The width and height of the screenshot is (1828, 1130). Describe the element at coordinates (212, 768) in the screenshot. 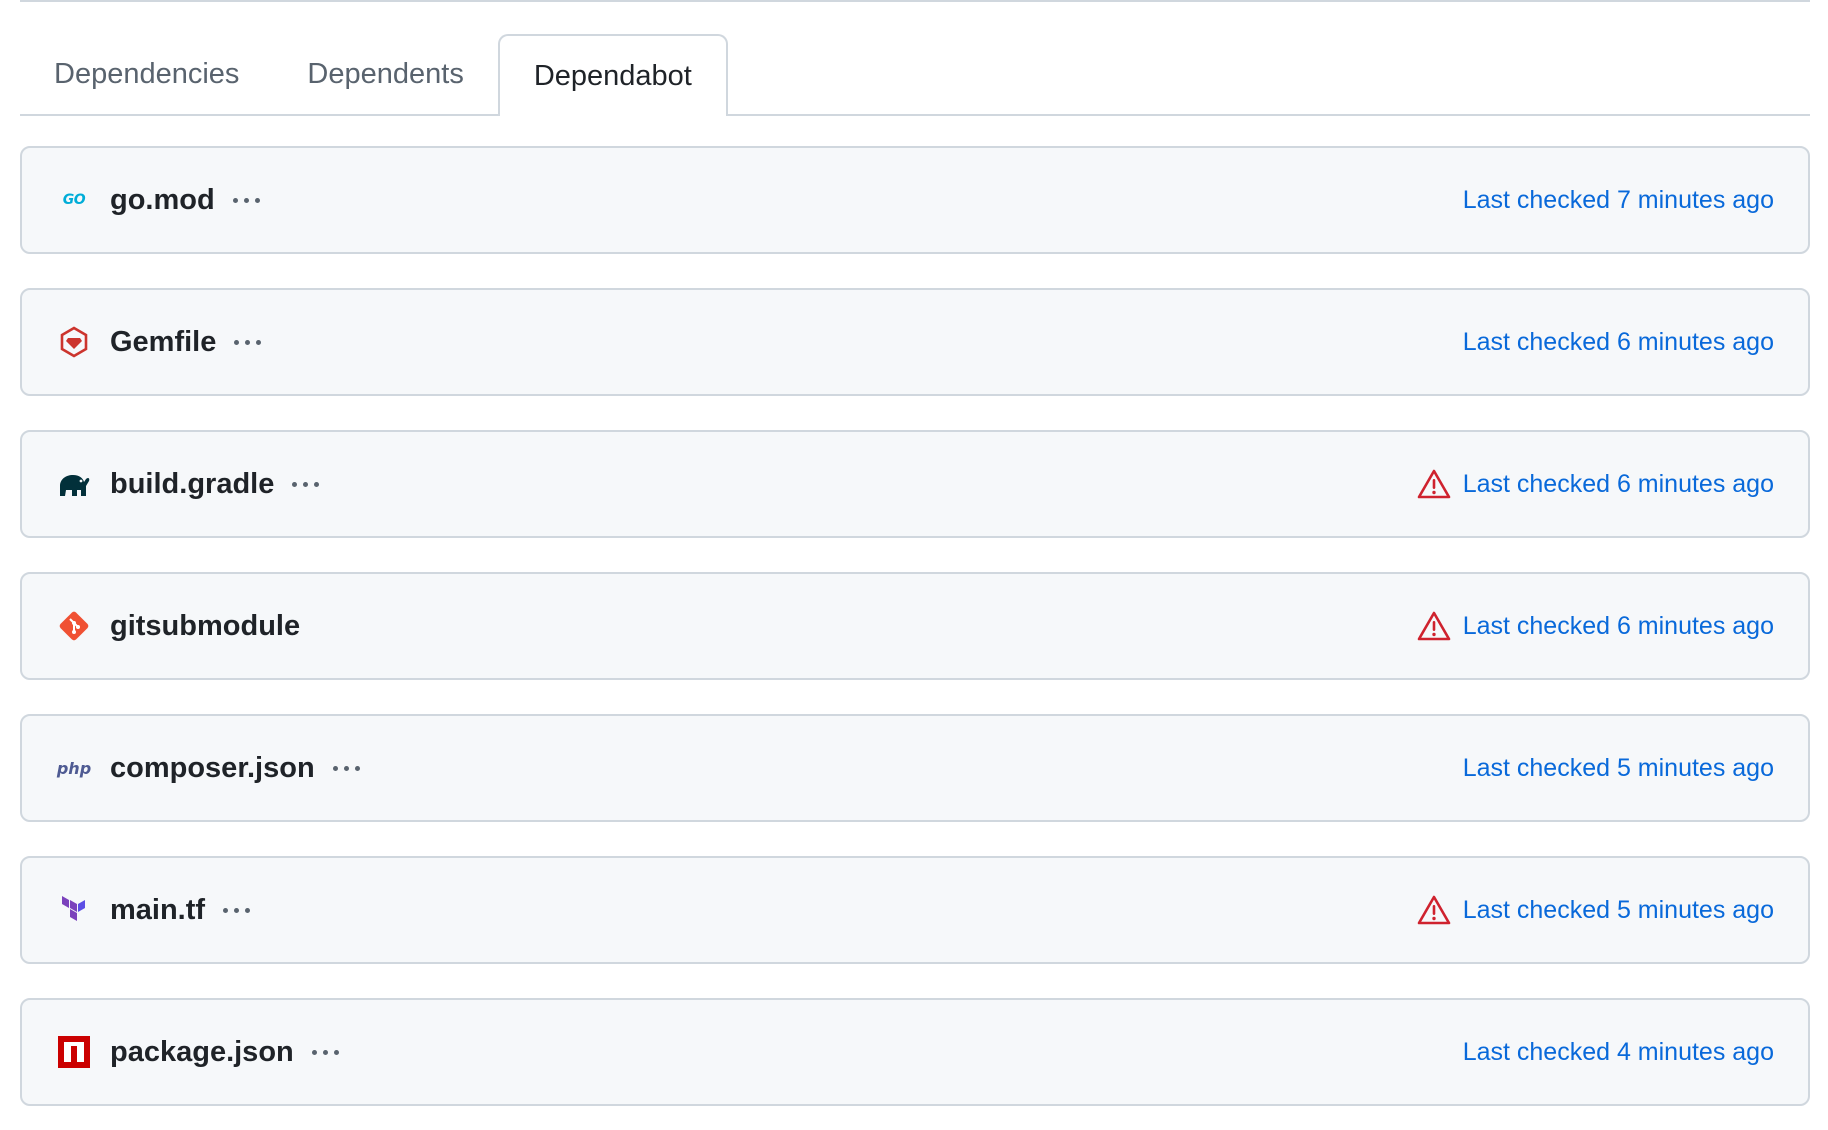

I see `manifest-name: composer.json` at that location.